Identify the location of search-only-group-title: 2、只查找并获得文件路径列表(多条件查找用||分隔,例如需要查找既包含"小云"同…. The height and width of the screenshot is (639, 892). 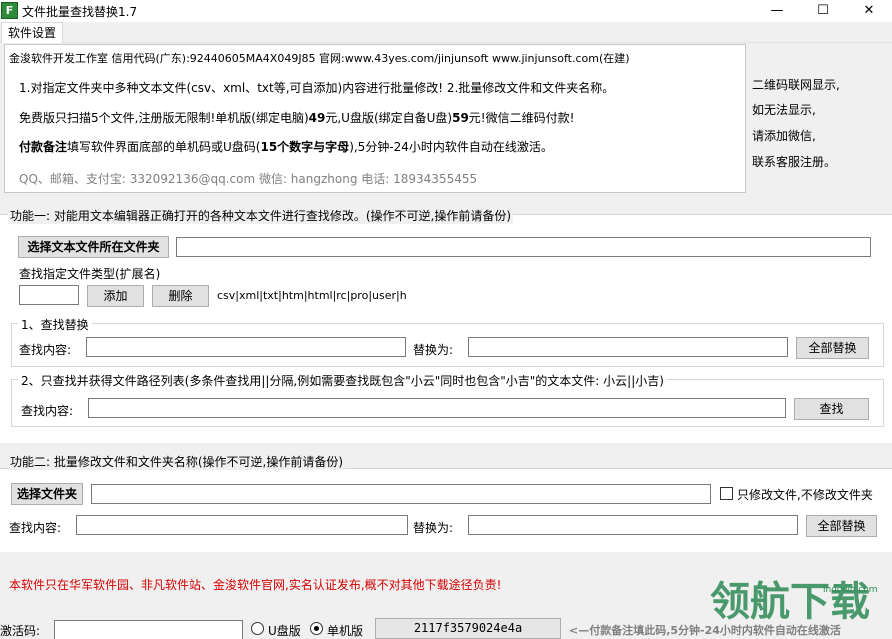
(342, 380).